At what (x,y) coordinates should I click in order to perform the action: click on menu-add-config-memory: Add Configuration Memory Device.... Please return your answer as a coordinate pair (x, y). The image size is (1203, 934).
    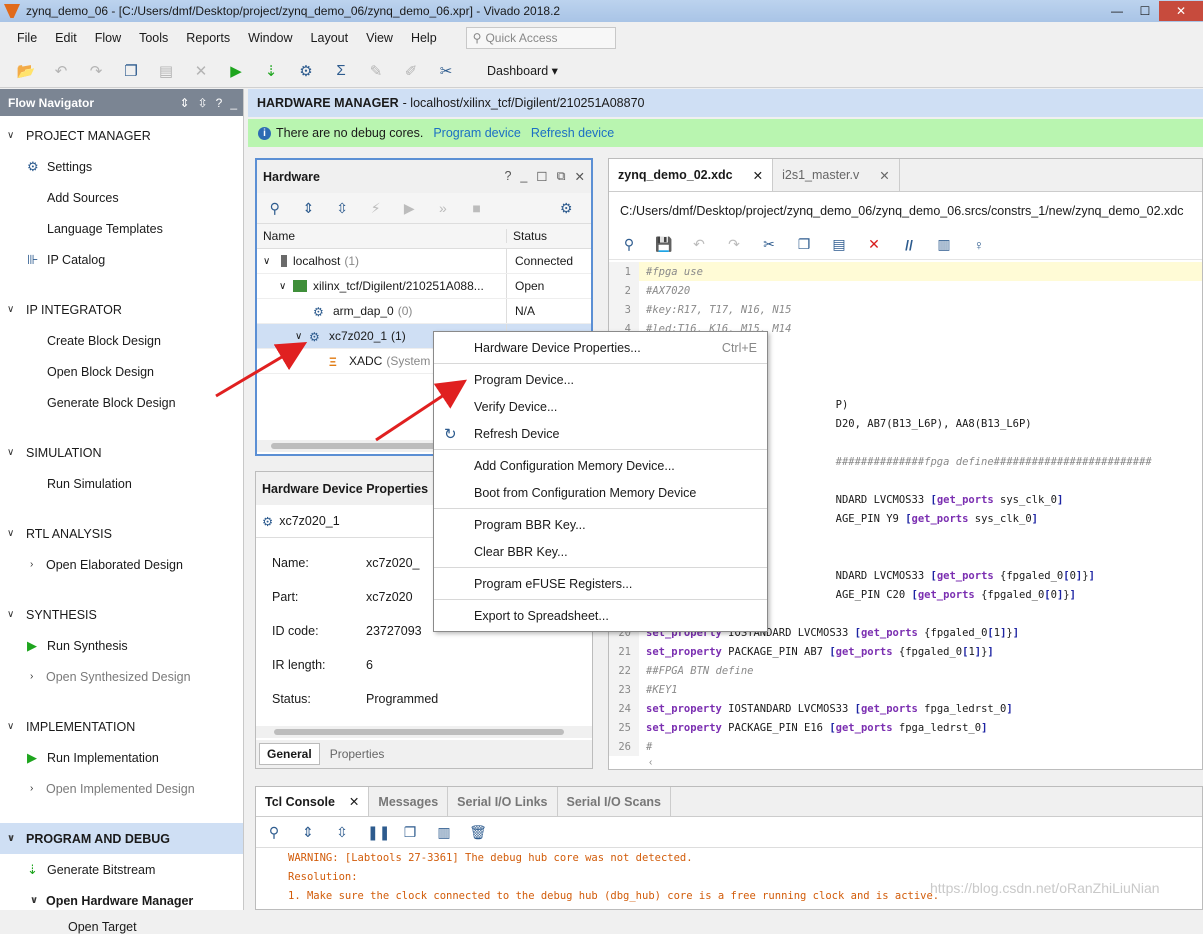
    Looking at the image, I should click on (600, 465).